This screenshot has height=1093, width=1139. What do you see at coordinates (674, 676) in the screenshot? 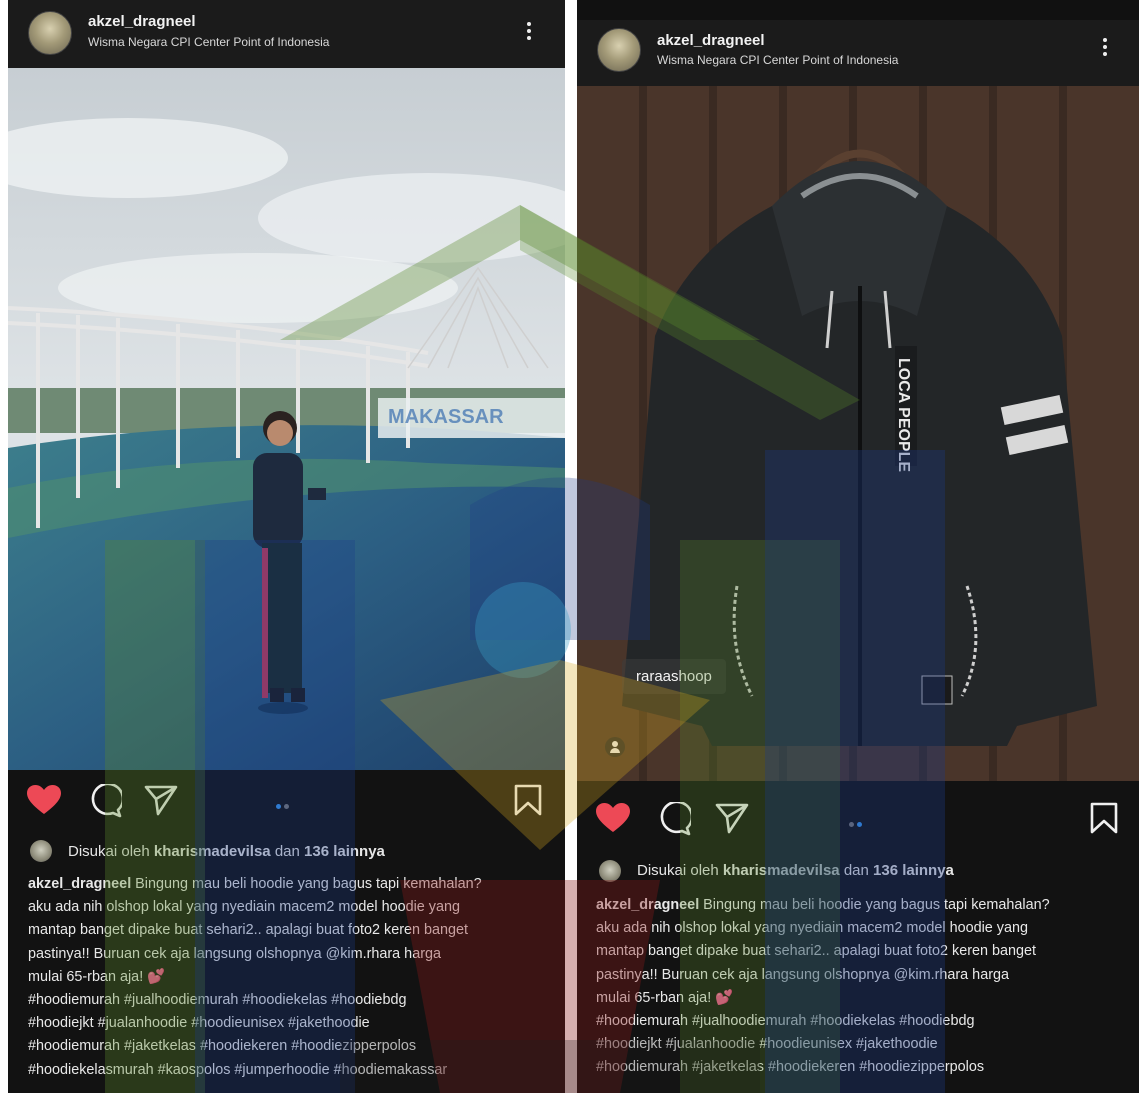
I see `product-tag: raraashoop` at bounding box center [674, 676].